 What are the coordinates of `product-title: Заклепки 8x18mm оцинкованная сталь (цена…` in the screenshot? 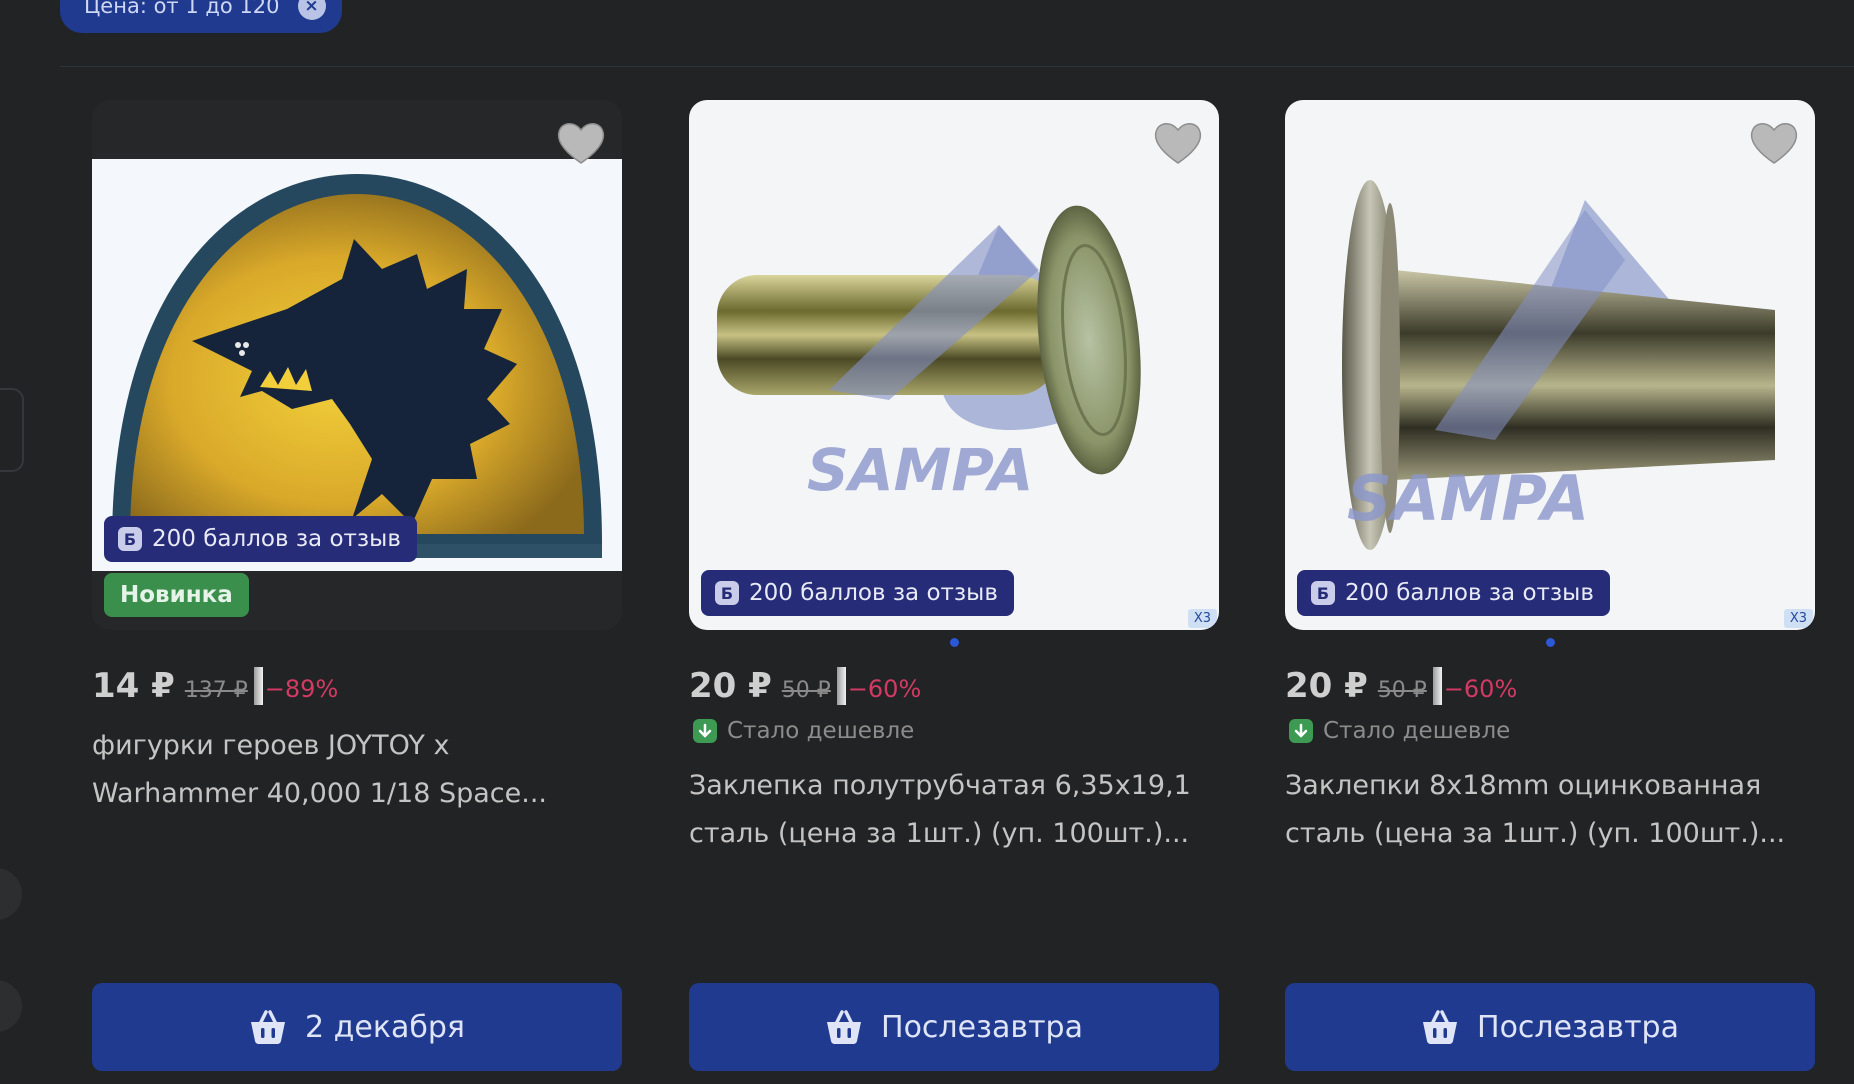 It's located at (1540, 810).